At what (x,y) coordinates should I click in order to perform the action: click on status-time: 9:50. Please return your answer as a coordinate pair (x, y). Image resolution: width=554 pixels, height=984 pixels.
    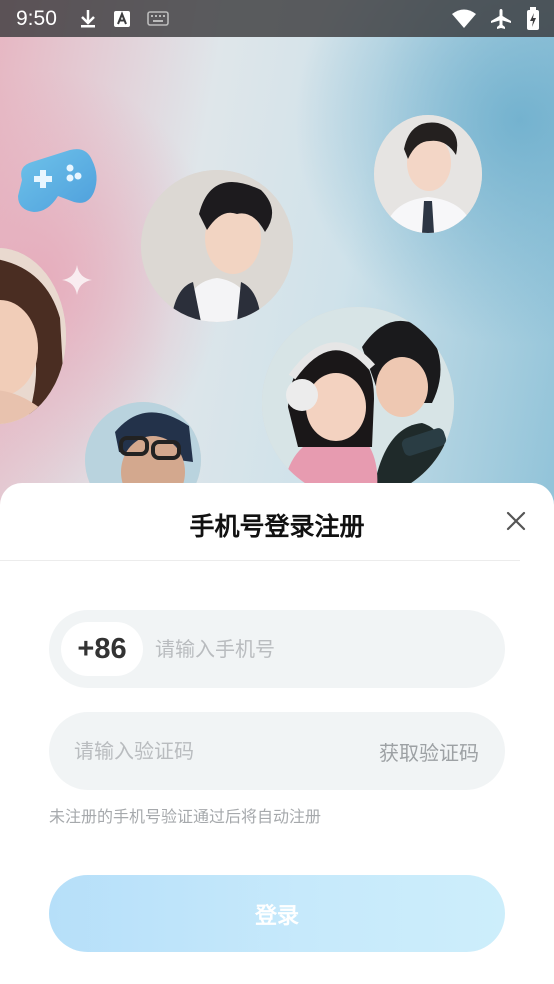
    Looking at the image, I should click on (36, 18).